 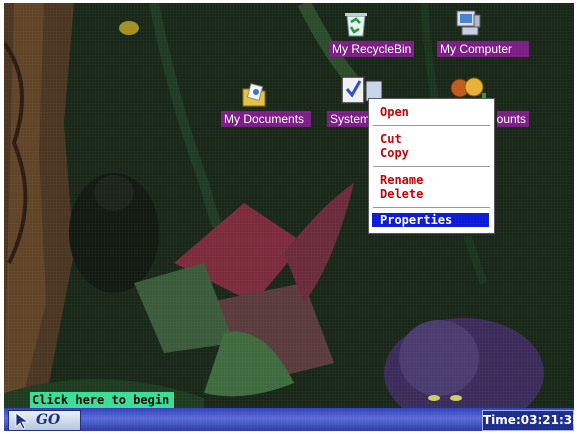 What do you see at coordinates (483, 49) in the screenshot?
I see `icon-label: My Computer` at bounding box center [483, 49].